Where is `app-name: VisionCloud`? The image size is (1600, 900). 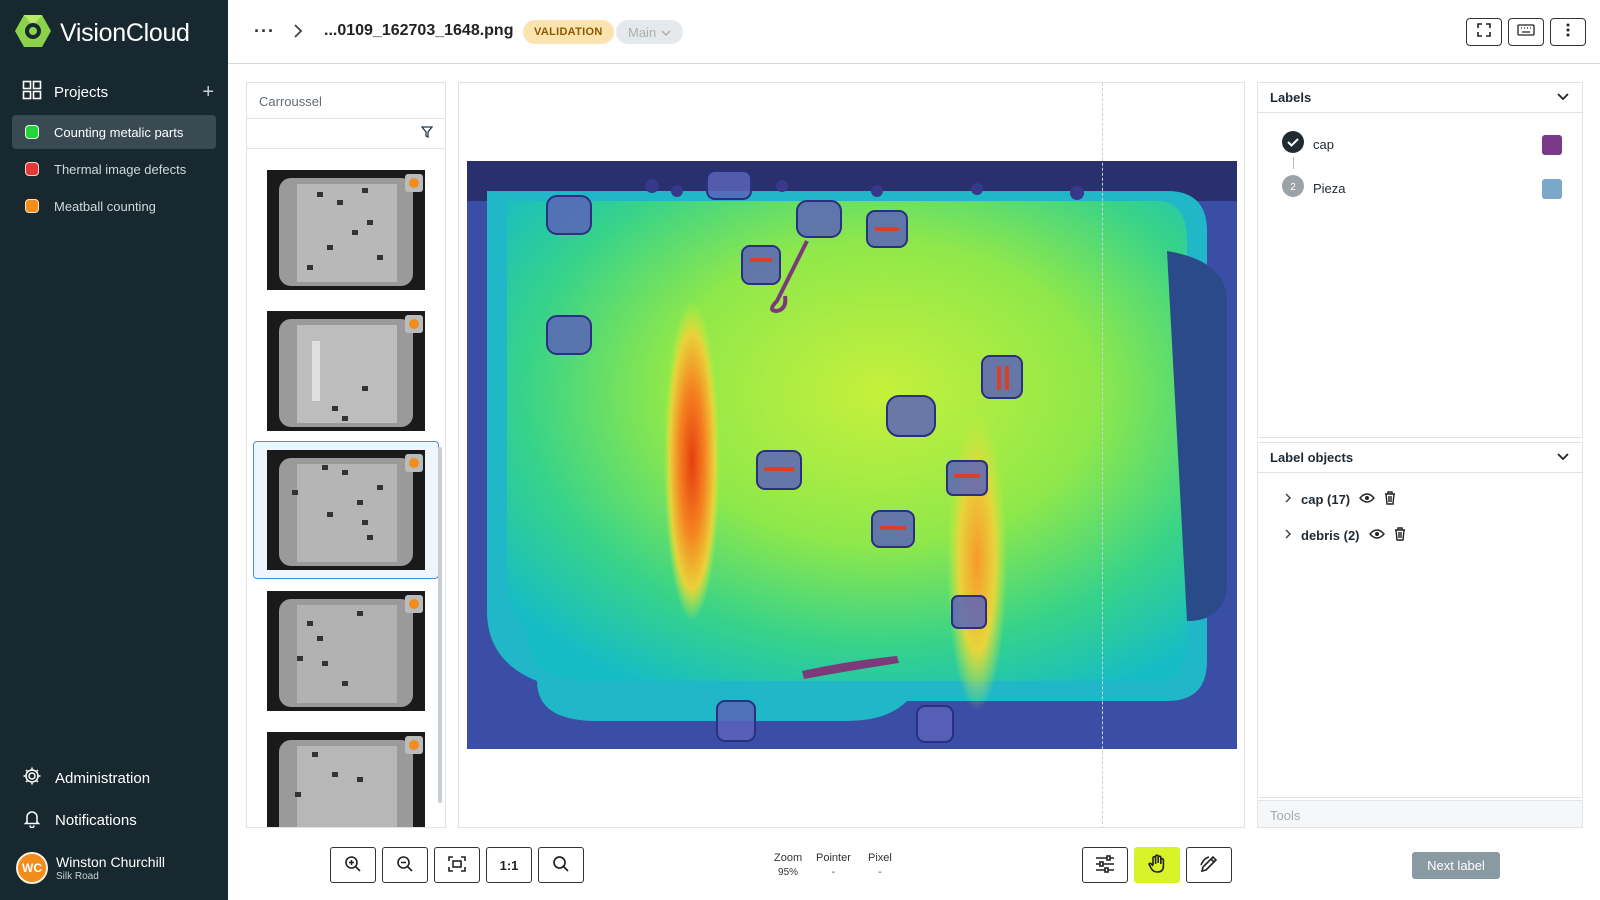
app-name: VisionCloud is located at coordinates (125, 33).